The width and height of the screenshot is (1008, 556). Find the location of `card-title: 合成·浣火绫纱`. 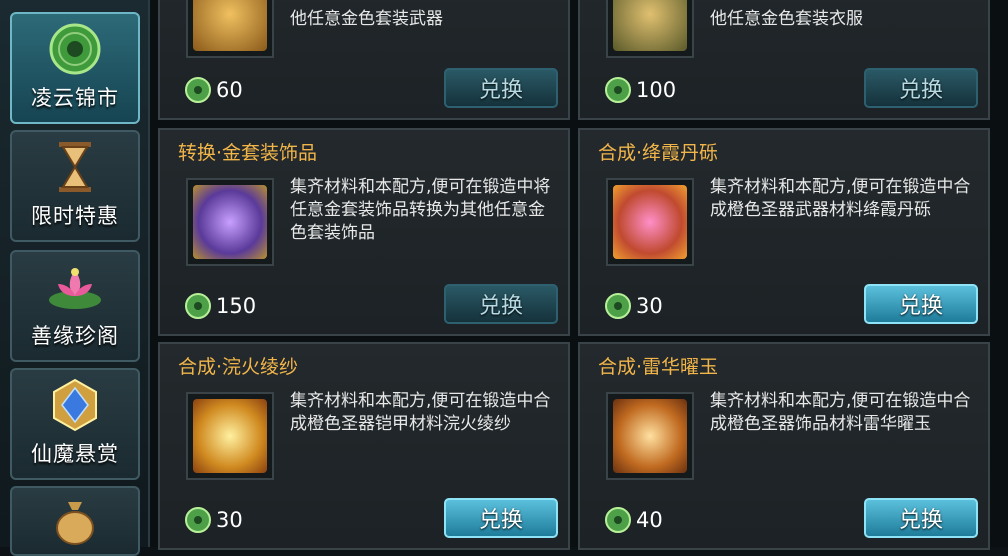

card-title: 合成·浣火绫纱 is located at coordinates (238, 367).